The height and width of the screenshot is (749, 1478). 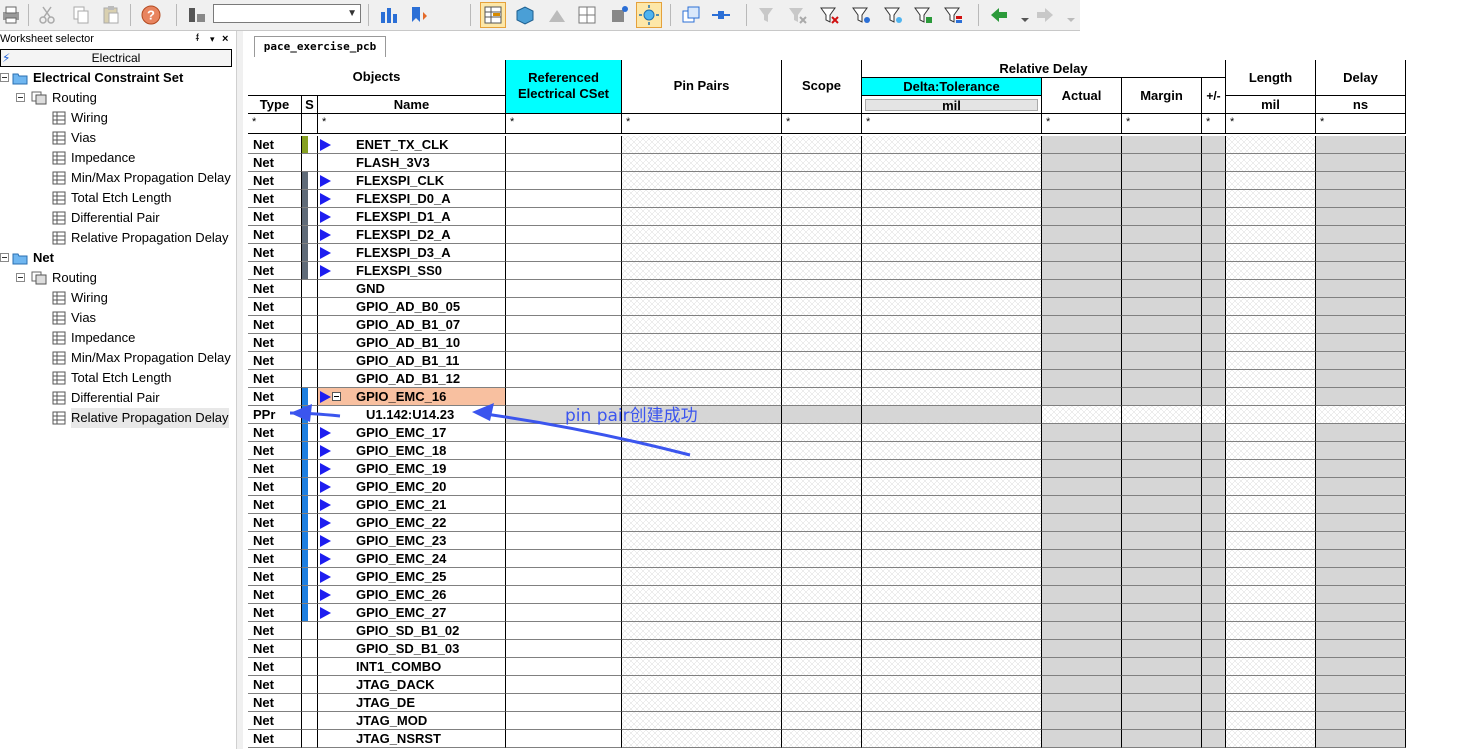 I want to click on cube-icon, so click(x=525, y=15).